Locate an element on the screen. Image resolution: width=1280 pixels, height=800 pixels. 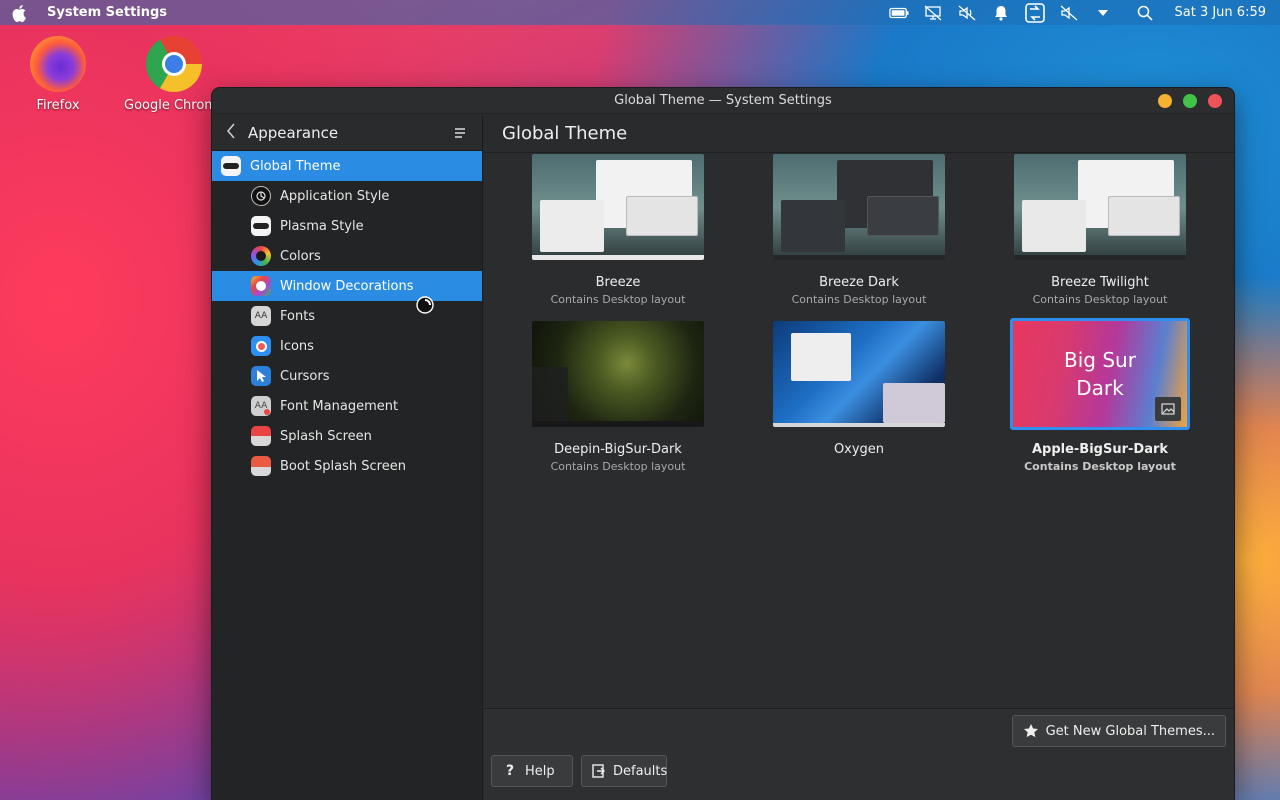
sidebar-item-label: Splash Screen is located at coordinates (326, 436).